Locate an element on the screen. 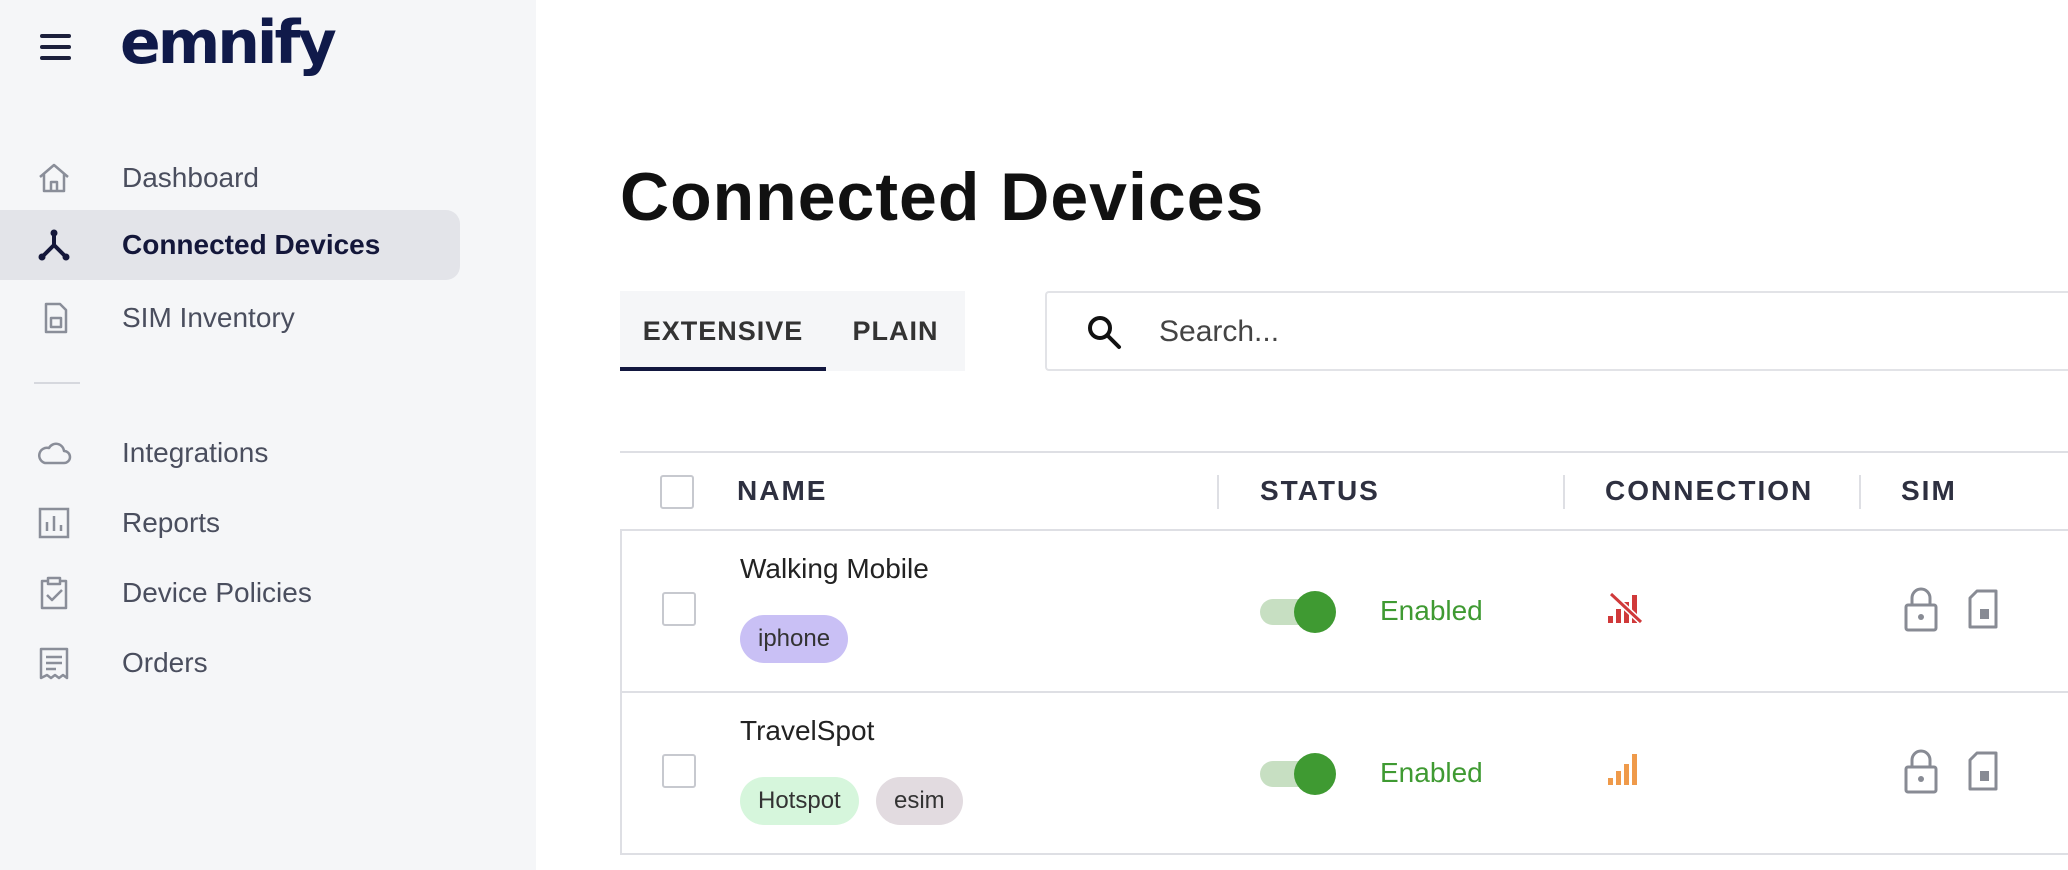  sidebar-divider is located at coordinates (57, 383).